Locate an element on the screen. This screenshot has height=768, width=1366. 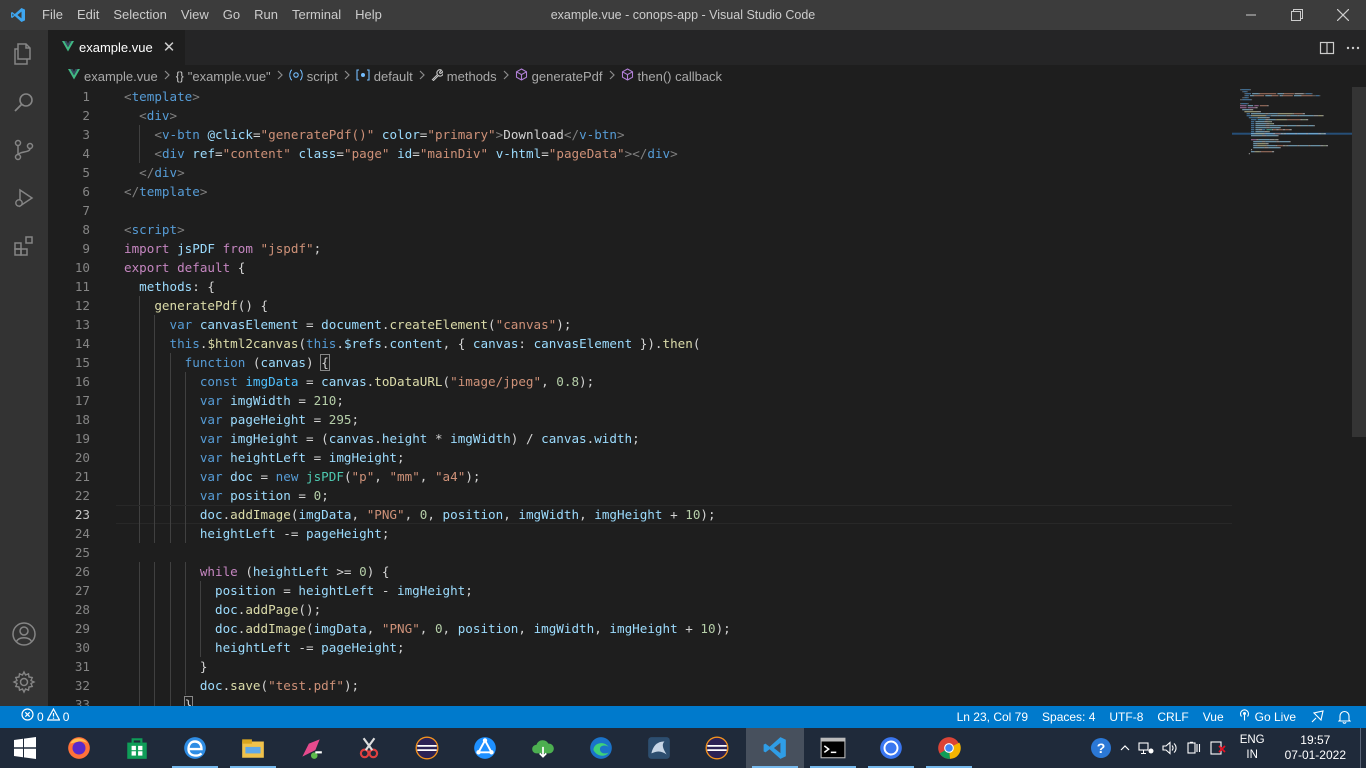
minimize-button is located at coordinates (1251, 15).